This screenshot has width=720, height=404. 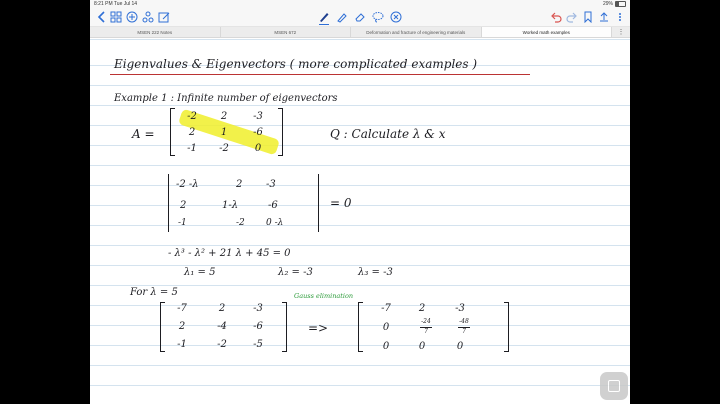 What do you see at coordinates (341, 203) in the screenshot?
I see `determinant-equals: = 0` at bounding box center [341, 203].